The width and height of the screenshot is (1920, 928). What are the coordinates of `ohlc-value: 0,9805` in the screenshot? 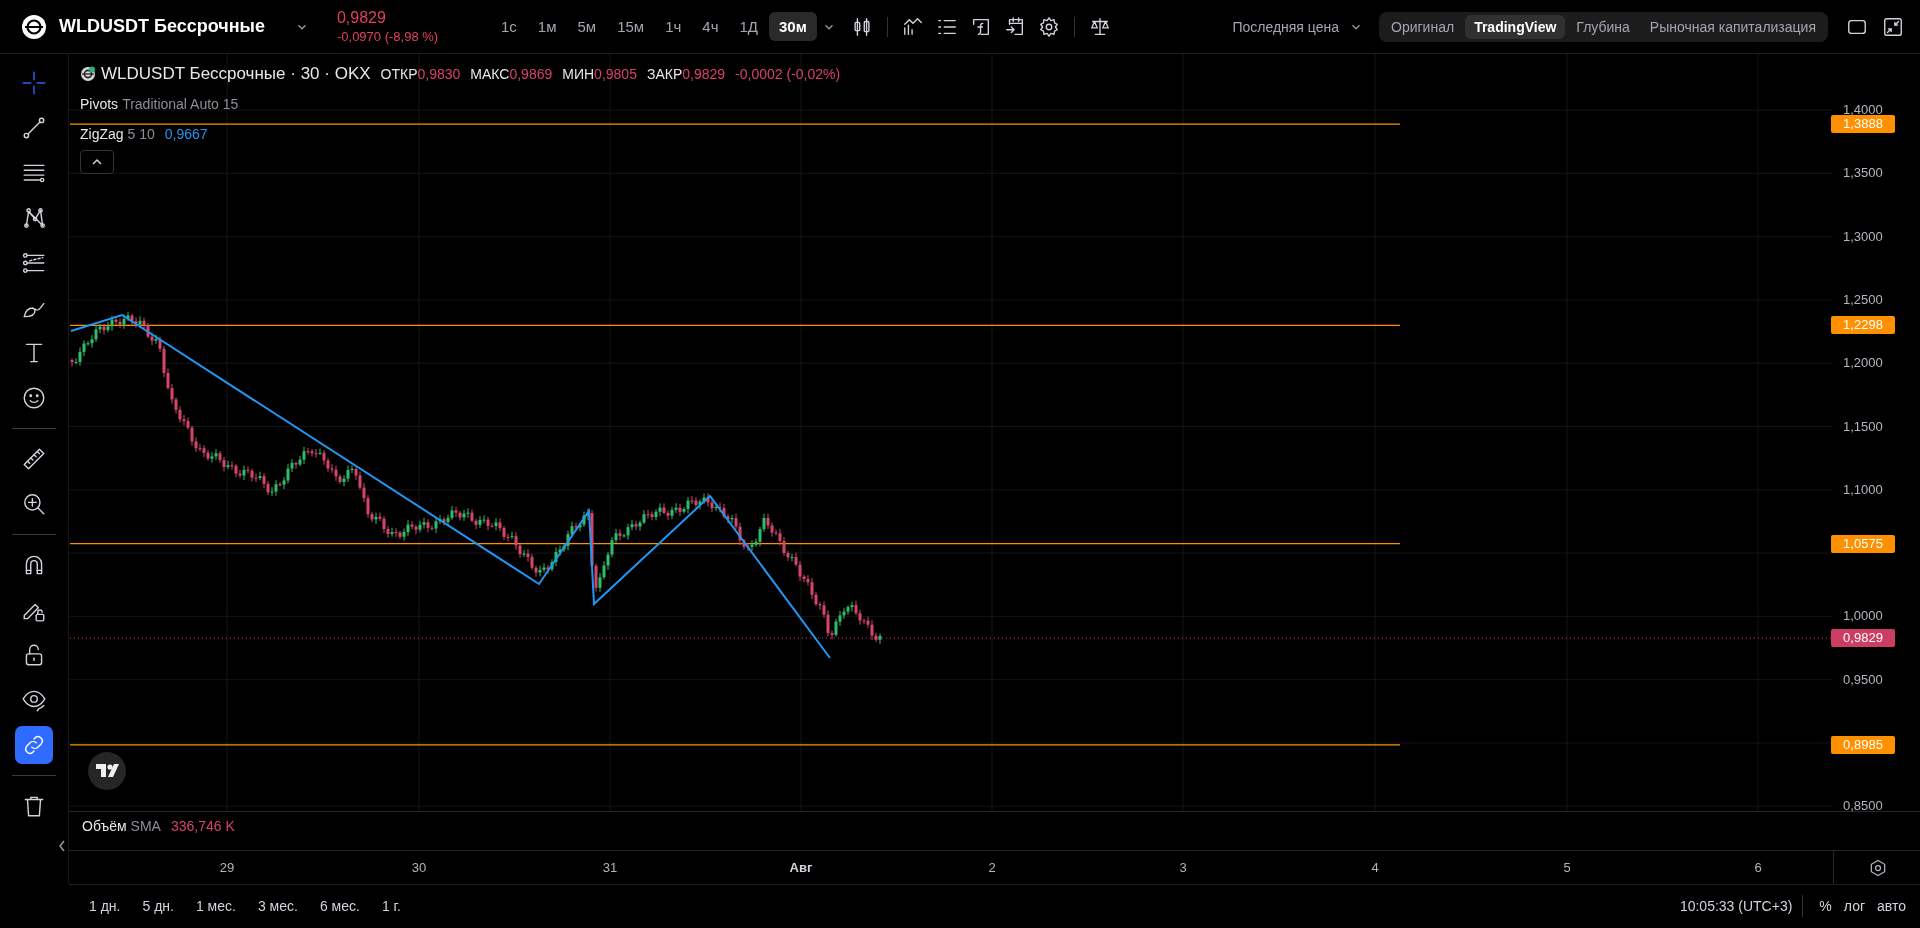 It's located at (615, 74).